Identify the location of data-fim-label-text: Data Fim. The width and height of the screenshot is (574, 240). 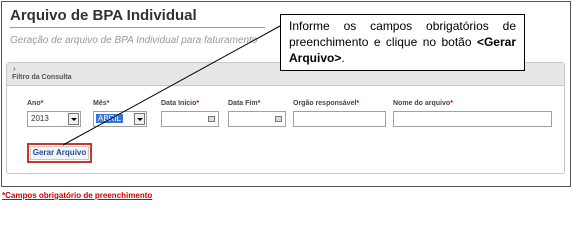
(243, 103).